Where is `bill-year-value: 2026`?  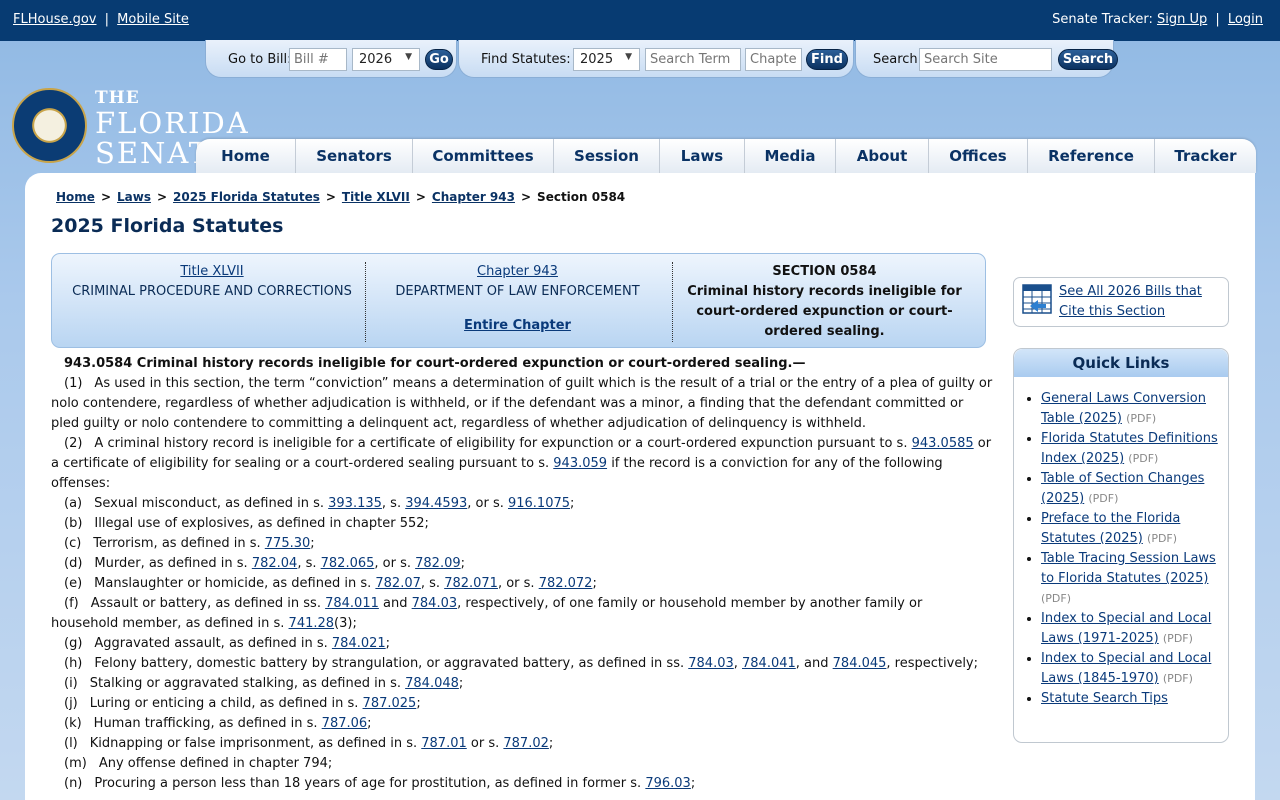 bill-year-value: 2026 is located at coordinates (376, 59).